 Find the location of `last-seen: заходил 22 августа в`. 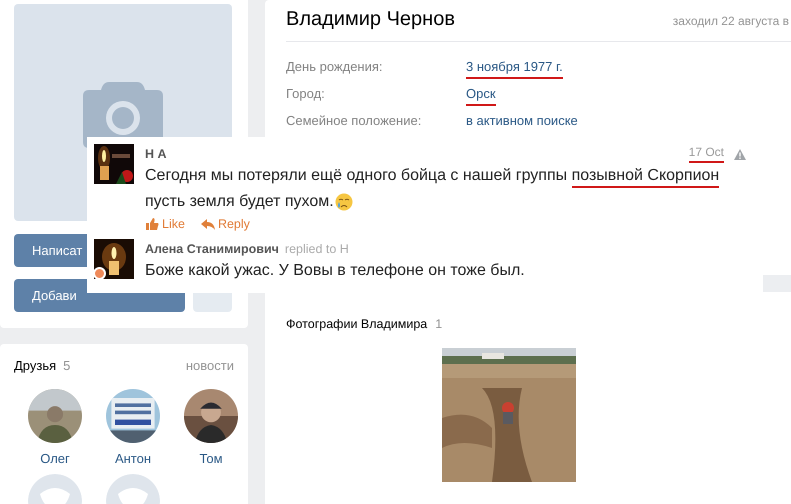

last-seen: заходил 22 августа в is located at coordinates (730, 21).